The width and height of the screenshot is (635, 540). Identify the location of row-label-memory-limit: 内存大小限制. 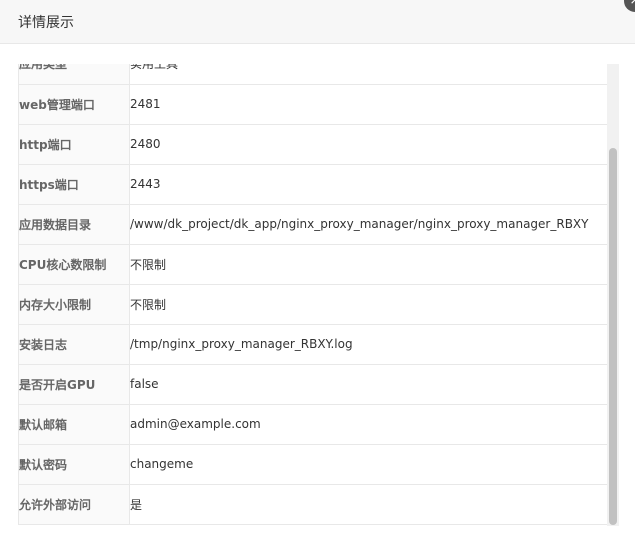
(74, 304).